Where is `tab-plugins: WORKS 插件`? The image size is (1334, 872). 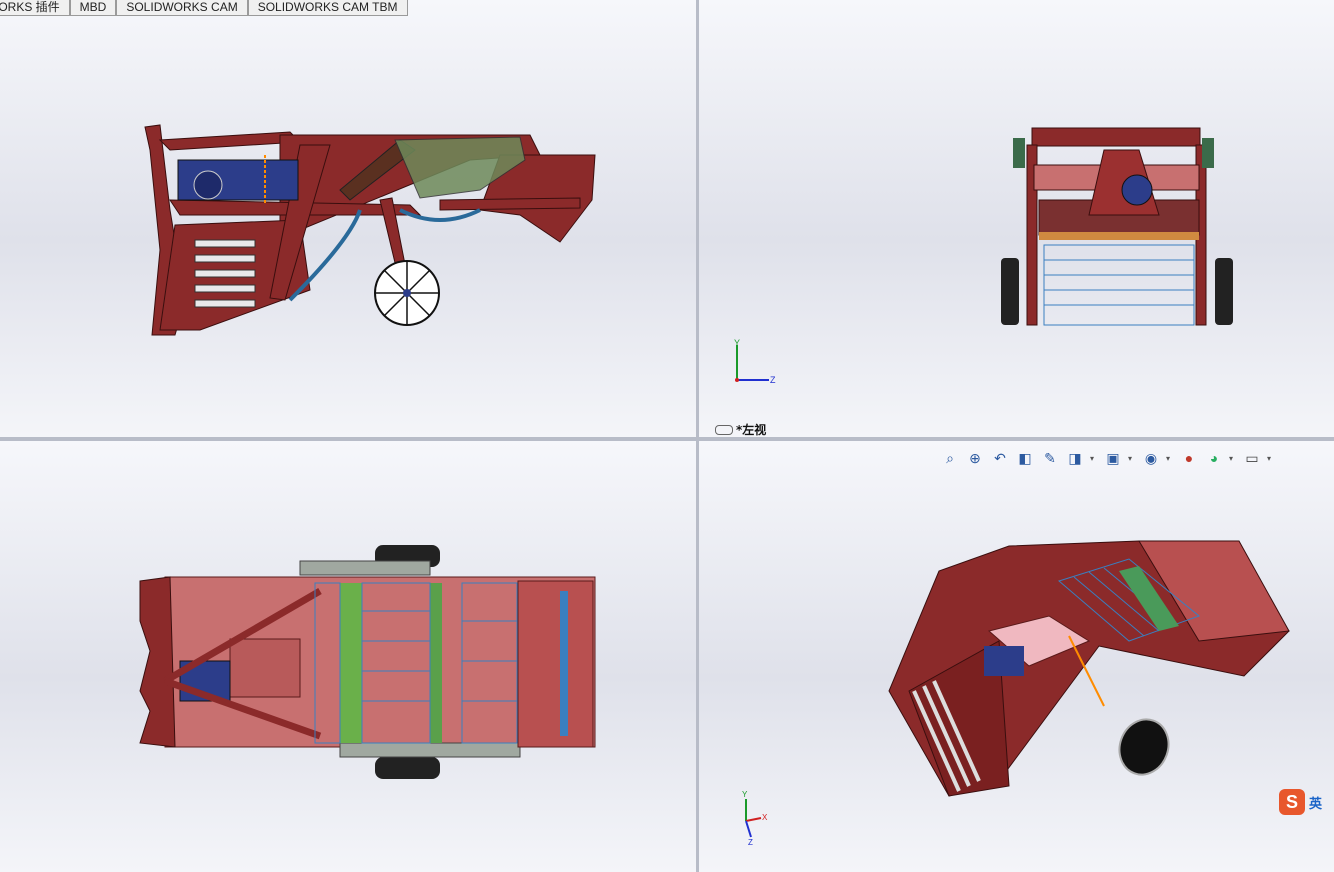
tab-plugins: WORKS 插件 is located at coordinates (35, 8).